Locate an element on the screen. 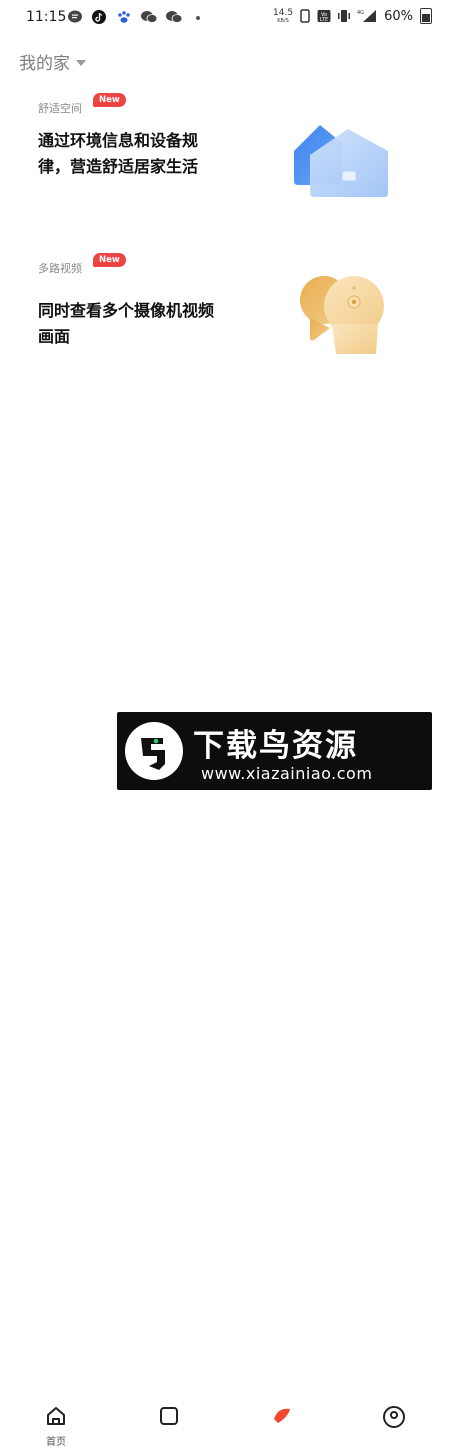  camera-illustration-icon is located at coordinates (342, 315).